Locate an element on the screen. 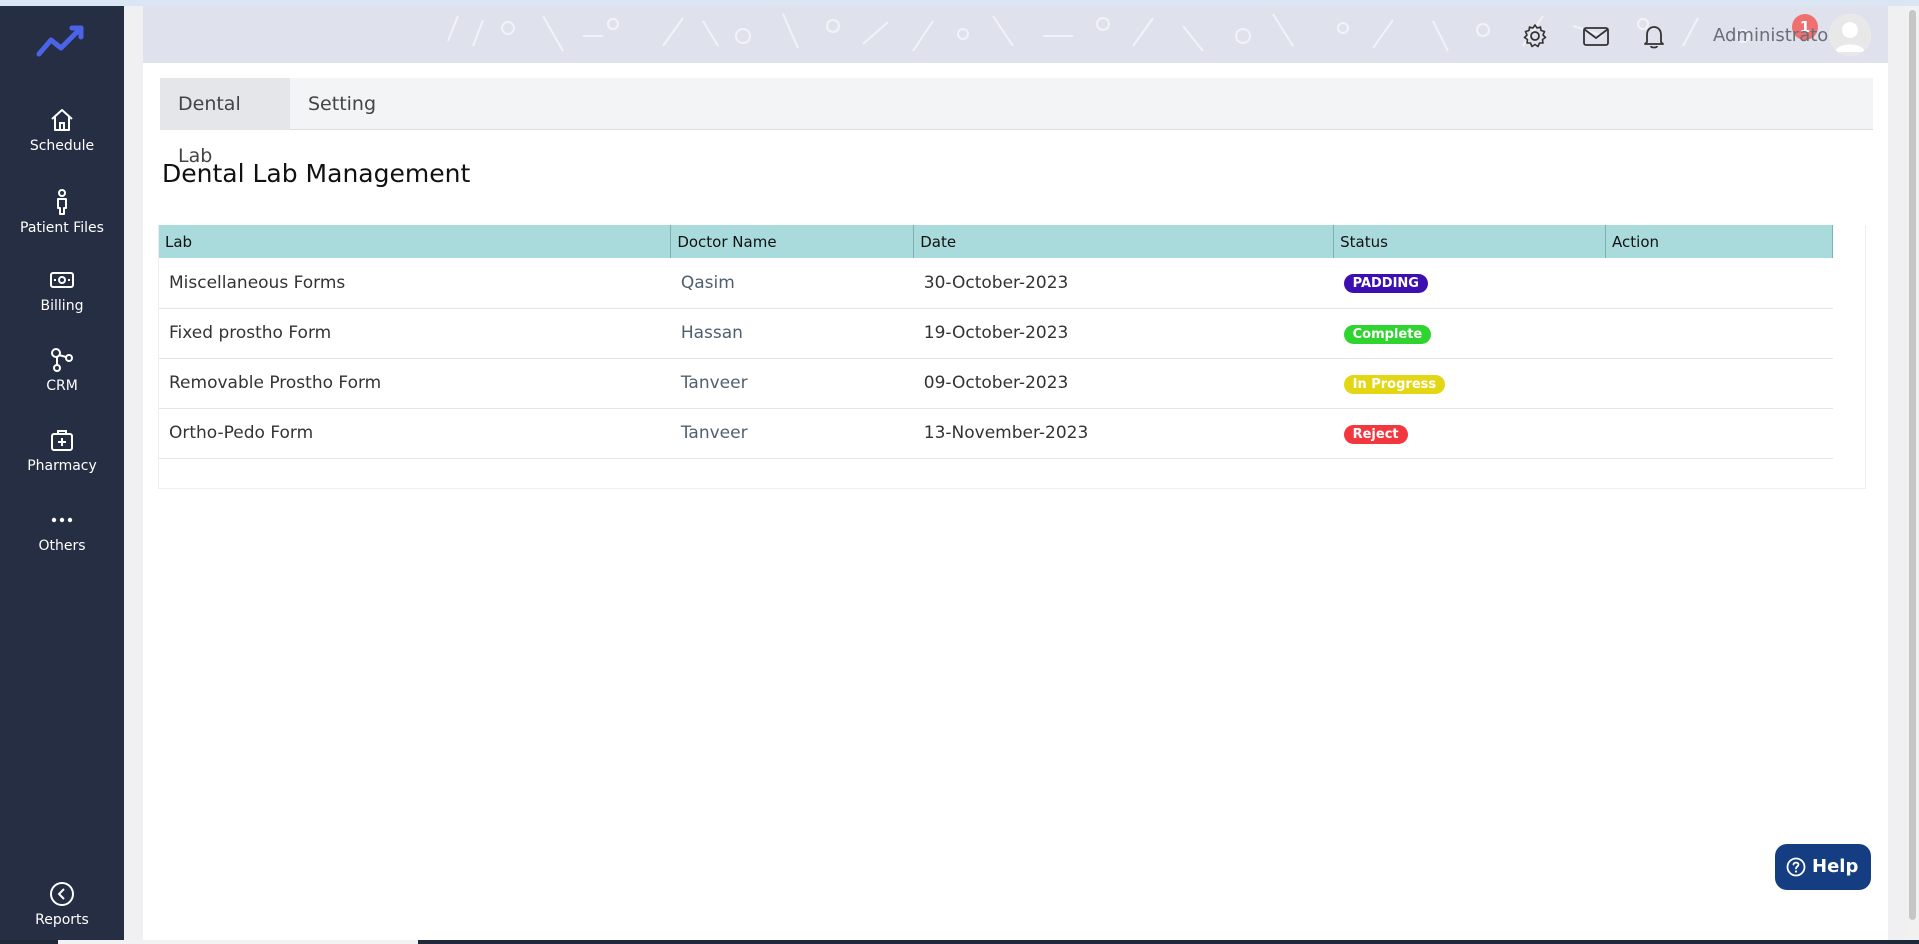 The width and height of the screenshot is (1919, 944). question-circle-icon is located at coordinates (1796, 867).